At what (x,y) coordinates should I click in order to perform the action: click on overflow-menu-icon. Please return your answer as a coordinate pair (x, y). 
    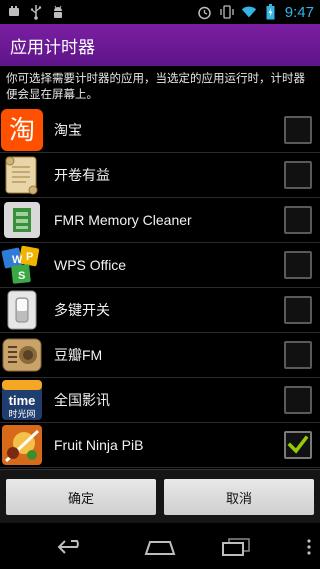
    Looking at the image, I should click on (309, 547).